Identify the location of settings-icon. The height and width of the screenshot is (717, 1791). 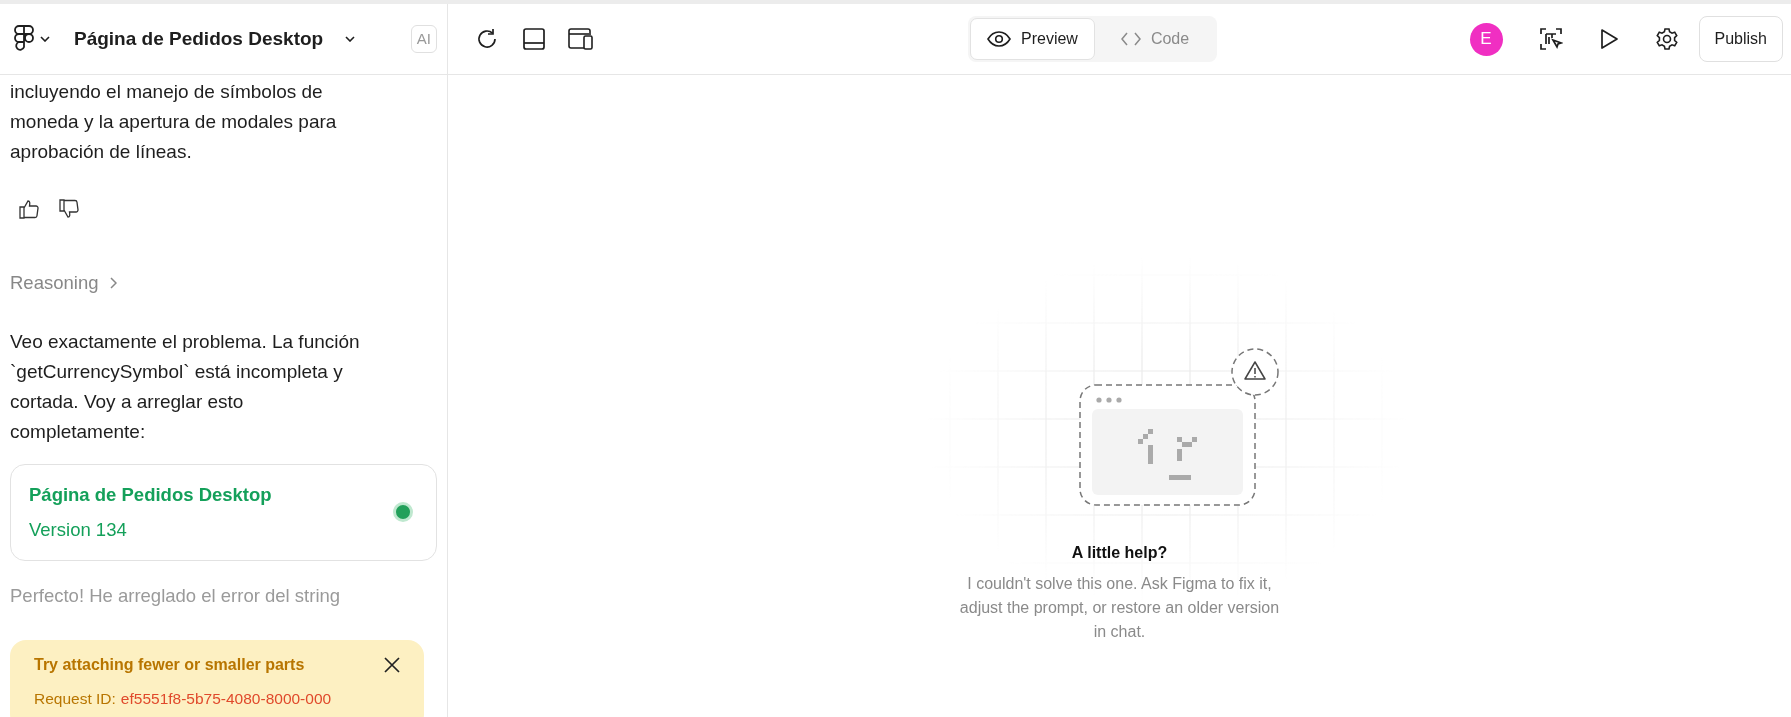
(1666, 39).